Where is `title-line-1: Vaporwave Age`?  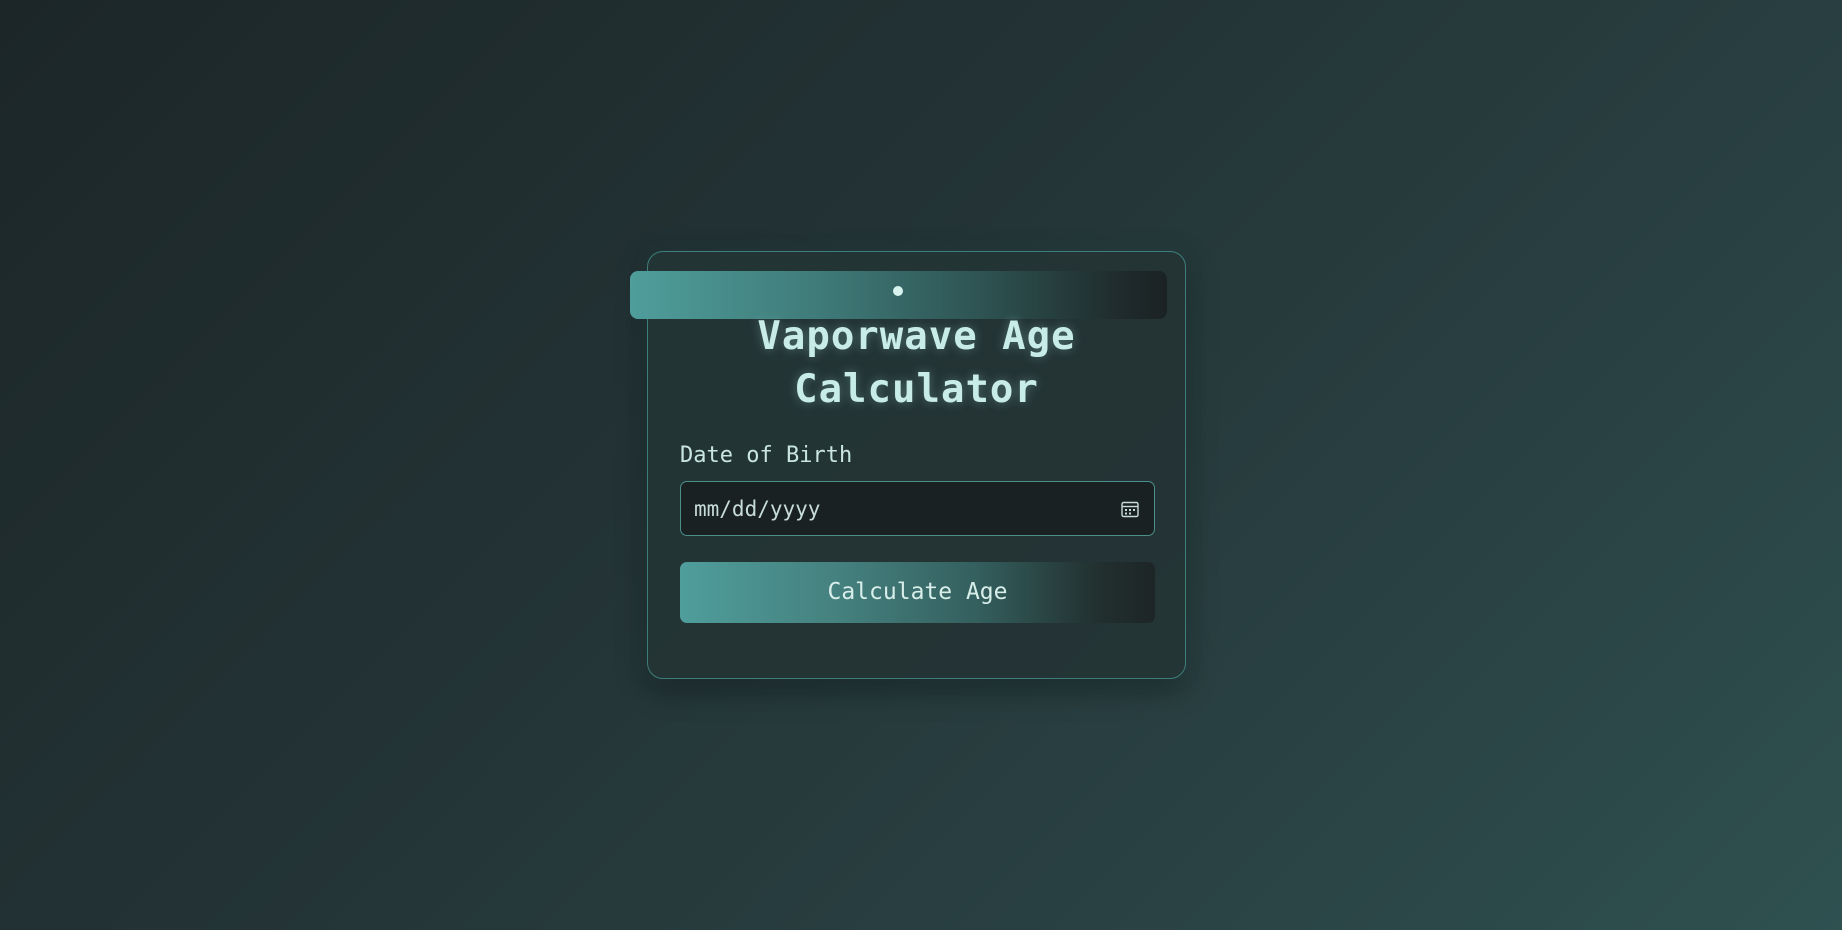
title-line-1: Vaporwave Age is located at coordinates (916, 336).